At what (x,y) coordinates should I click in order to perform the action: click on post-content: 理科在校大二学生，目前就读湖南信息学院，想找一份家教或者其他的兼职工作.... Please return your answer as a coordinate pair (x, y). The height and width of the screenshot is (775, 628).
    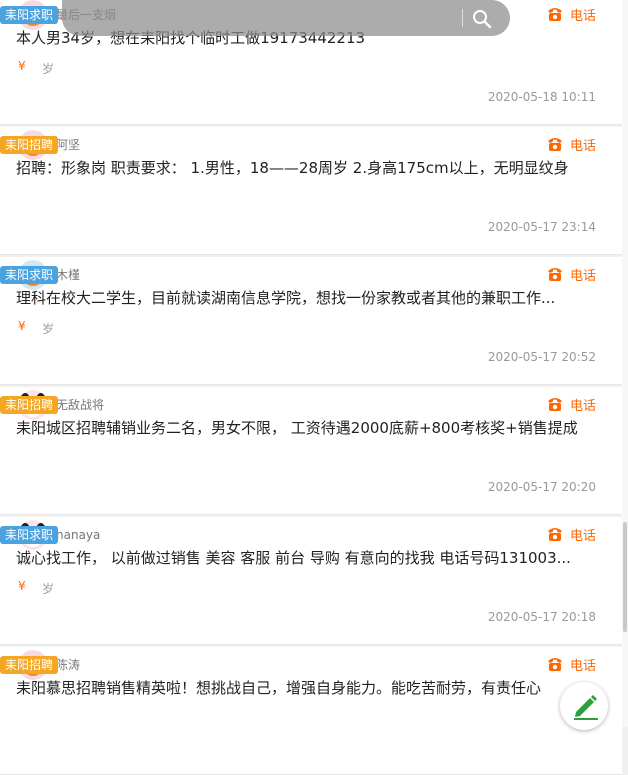
    Looking at the image, I should click on (308, 298).